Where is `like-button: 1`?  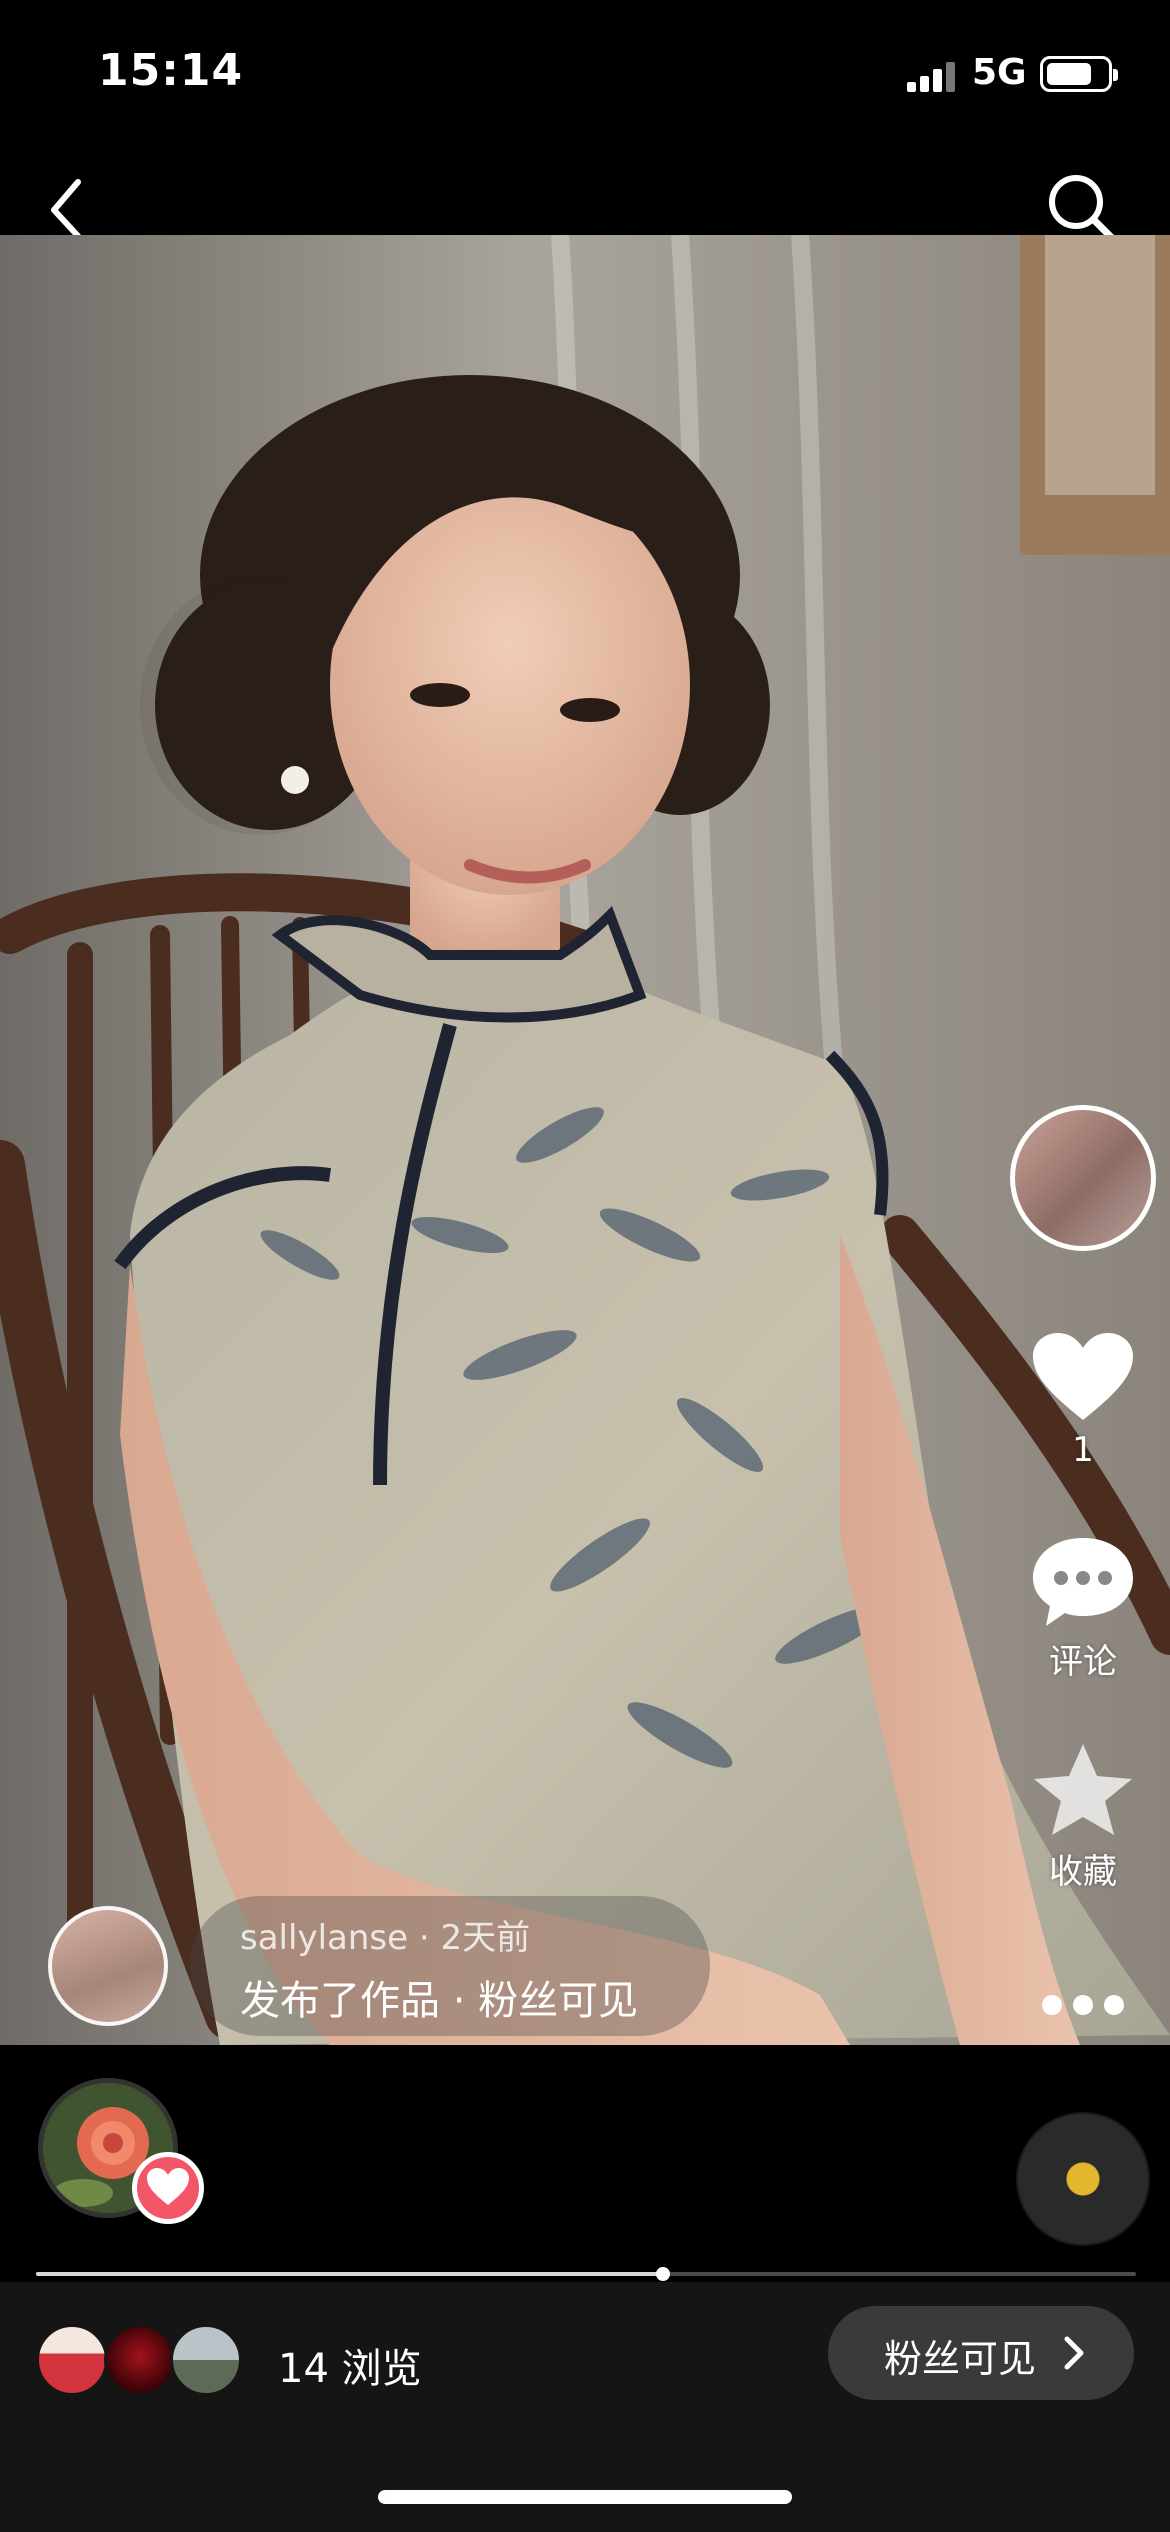 like-button: 1 is located at coordinates (1083, 1400).